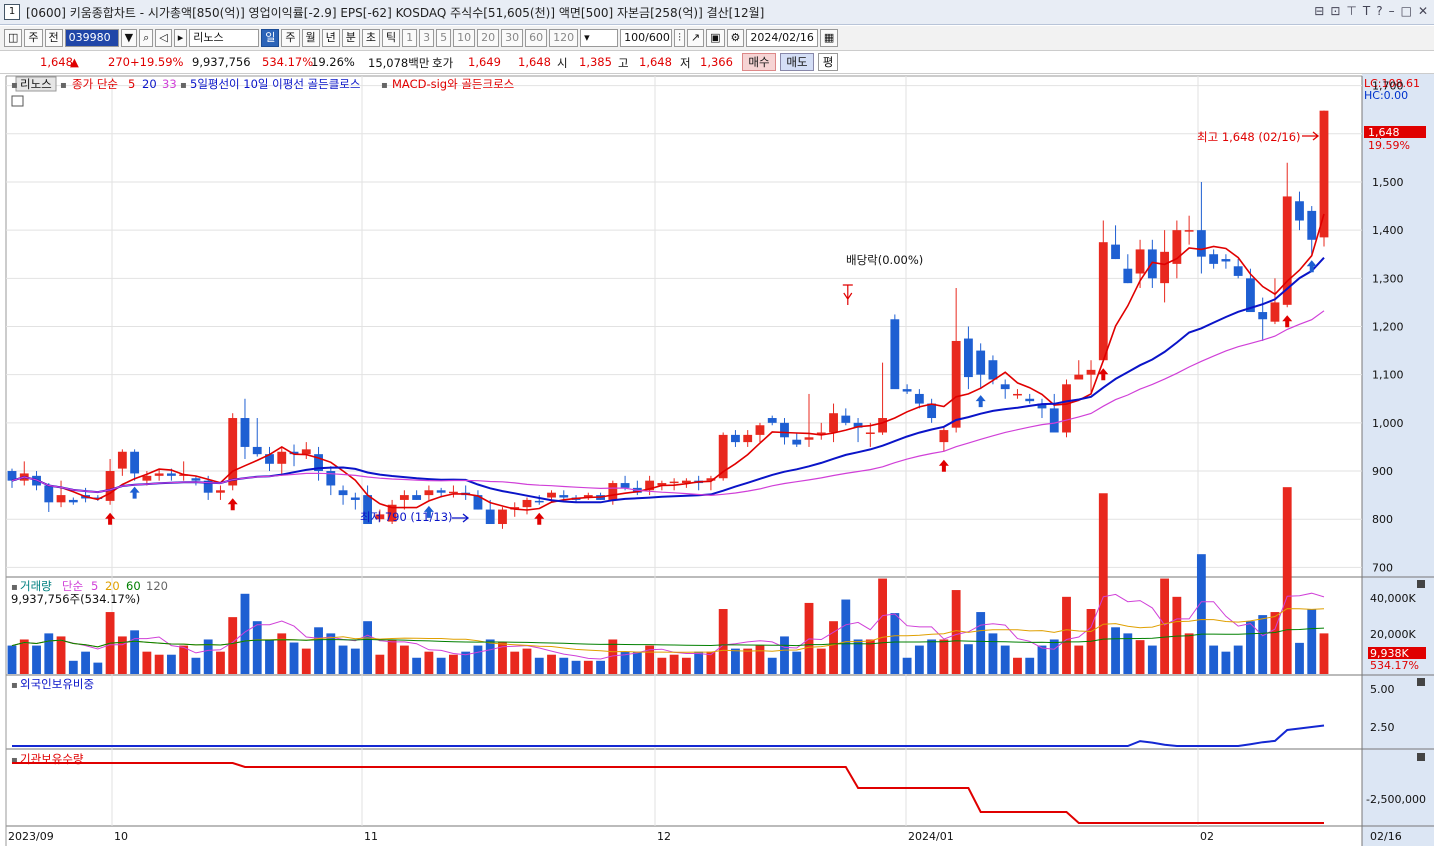 This screenshot has width=1434, height=846. I want to click on type1-select: 주, so click(33, 38).